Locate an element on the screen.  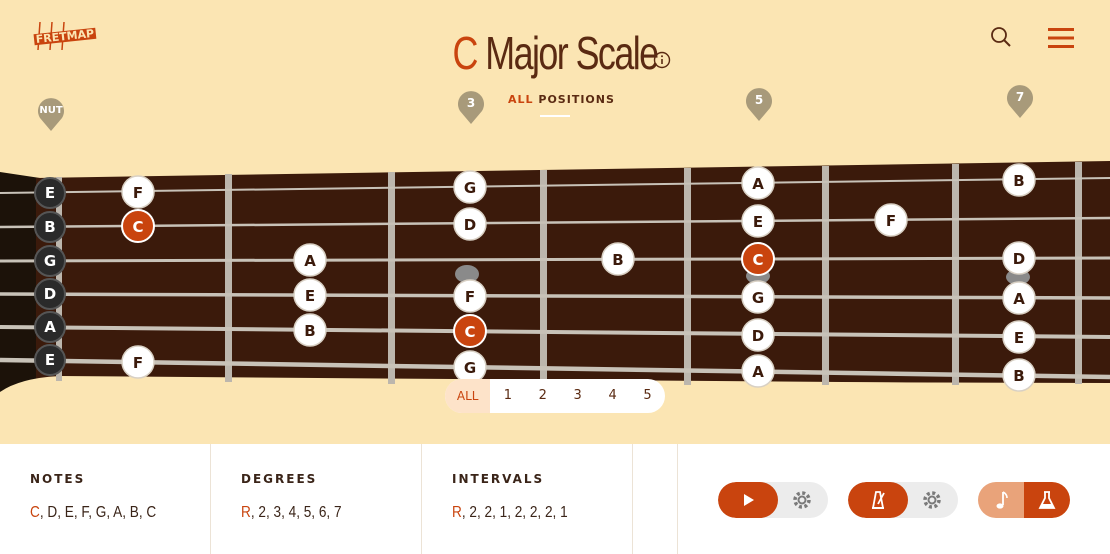
play-settings-button is located at coordinates (804, 500).